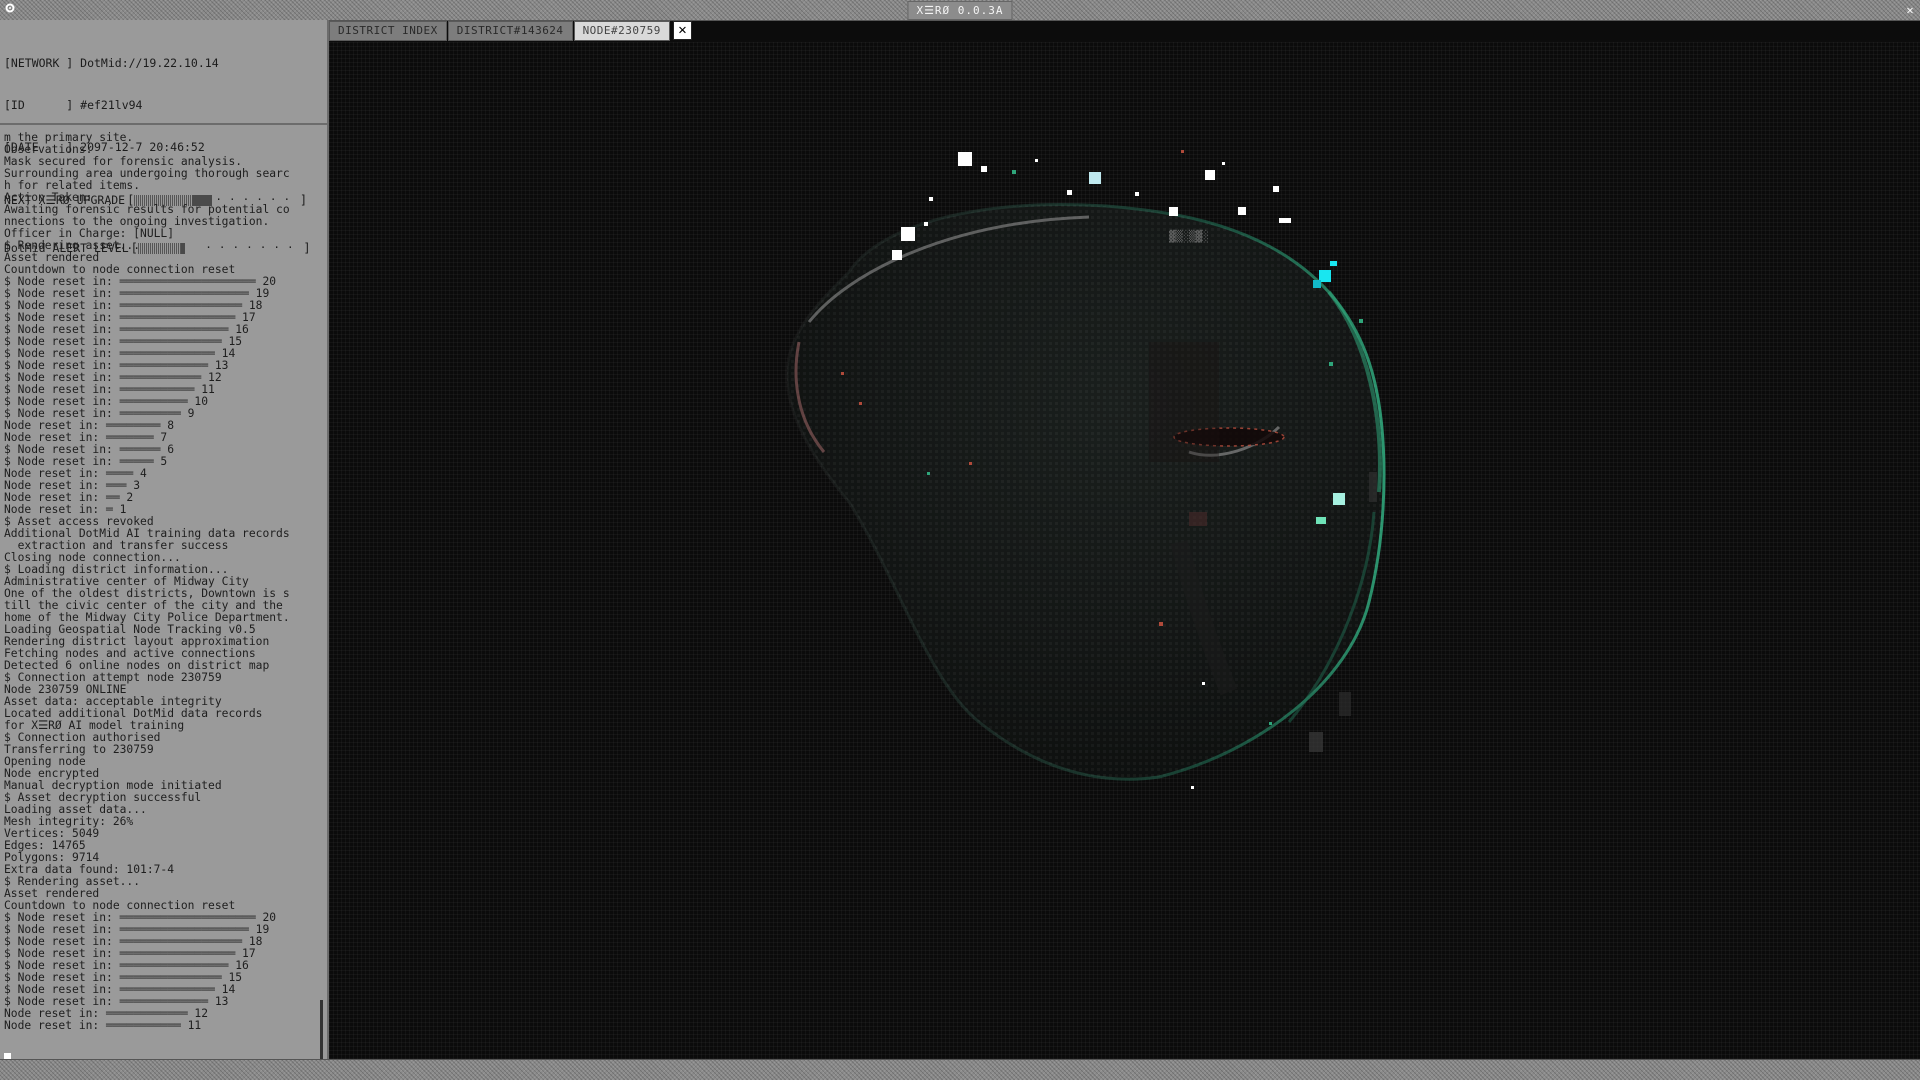 This screenshot has height=1080, width=1920. I want to click on log-scrollbar, so click(321, 1032).